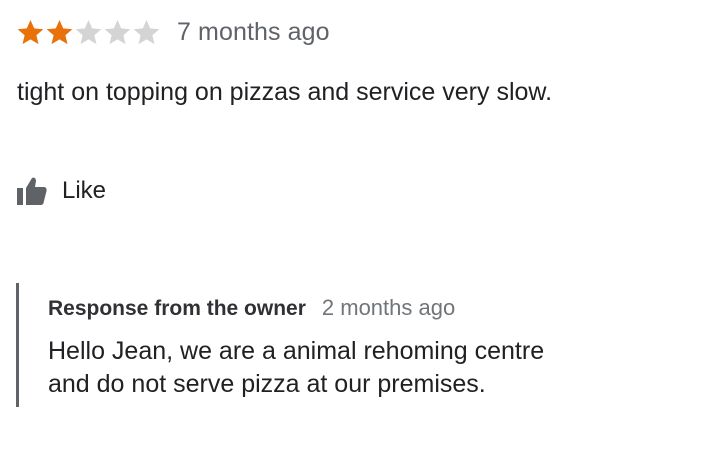  I want to click on response-time-ago: 2 months ago, so click(388, 307).